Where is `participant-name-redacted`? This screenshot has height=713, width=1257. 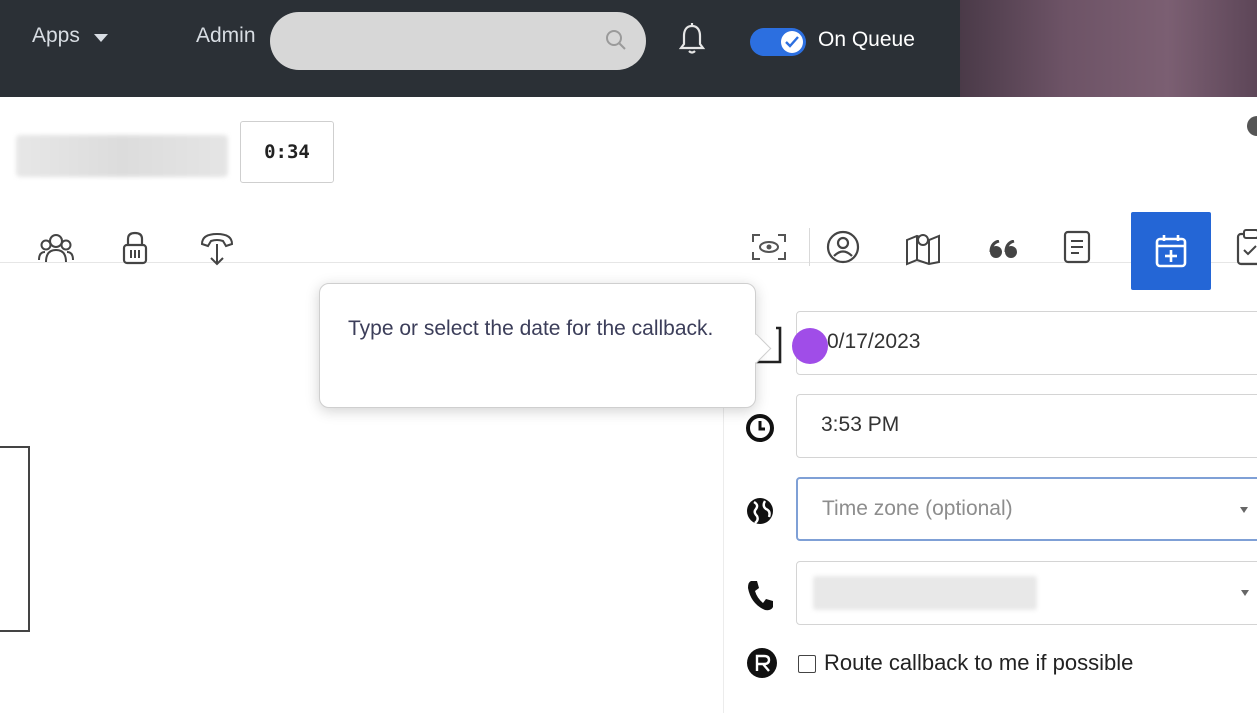
participant-name-redacted is located at coordinates (122, 156).